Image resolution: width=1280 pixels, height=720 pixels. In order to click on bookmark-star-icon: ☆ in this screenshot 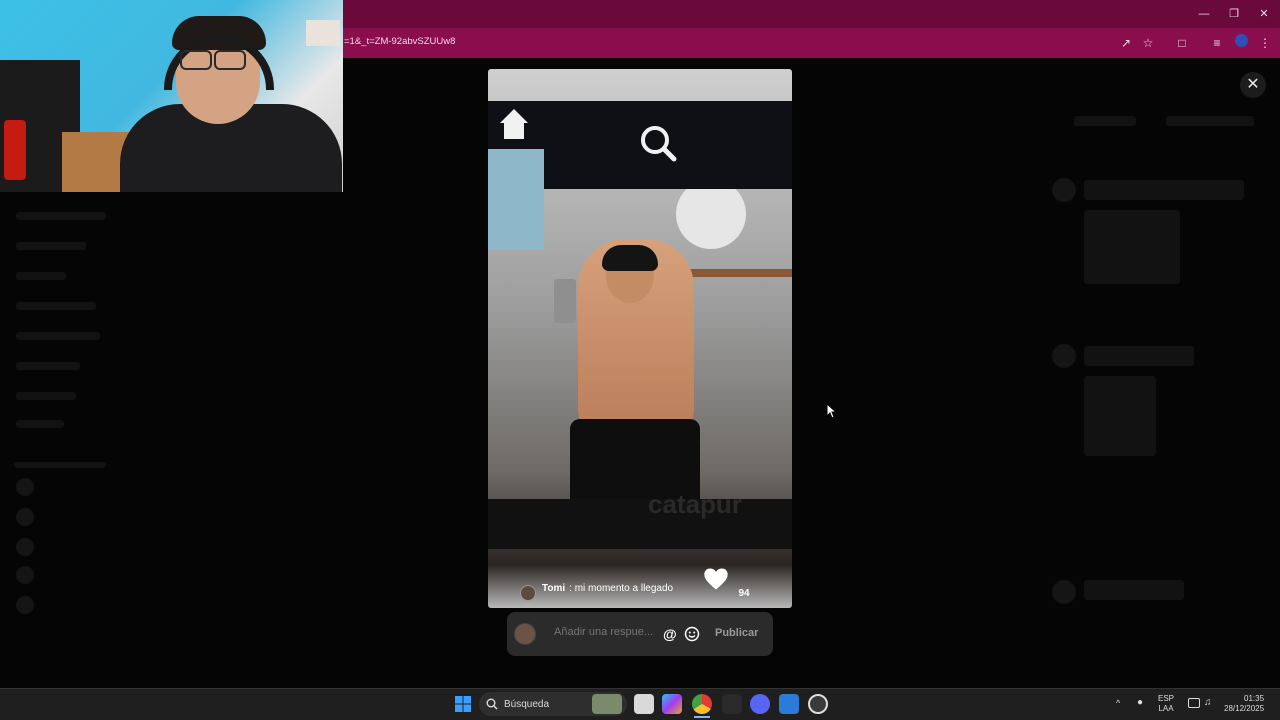, I will do `click(1148, 43)`.